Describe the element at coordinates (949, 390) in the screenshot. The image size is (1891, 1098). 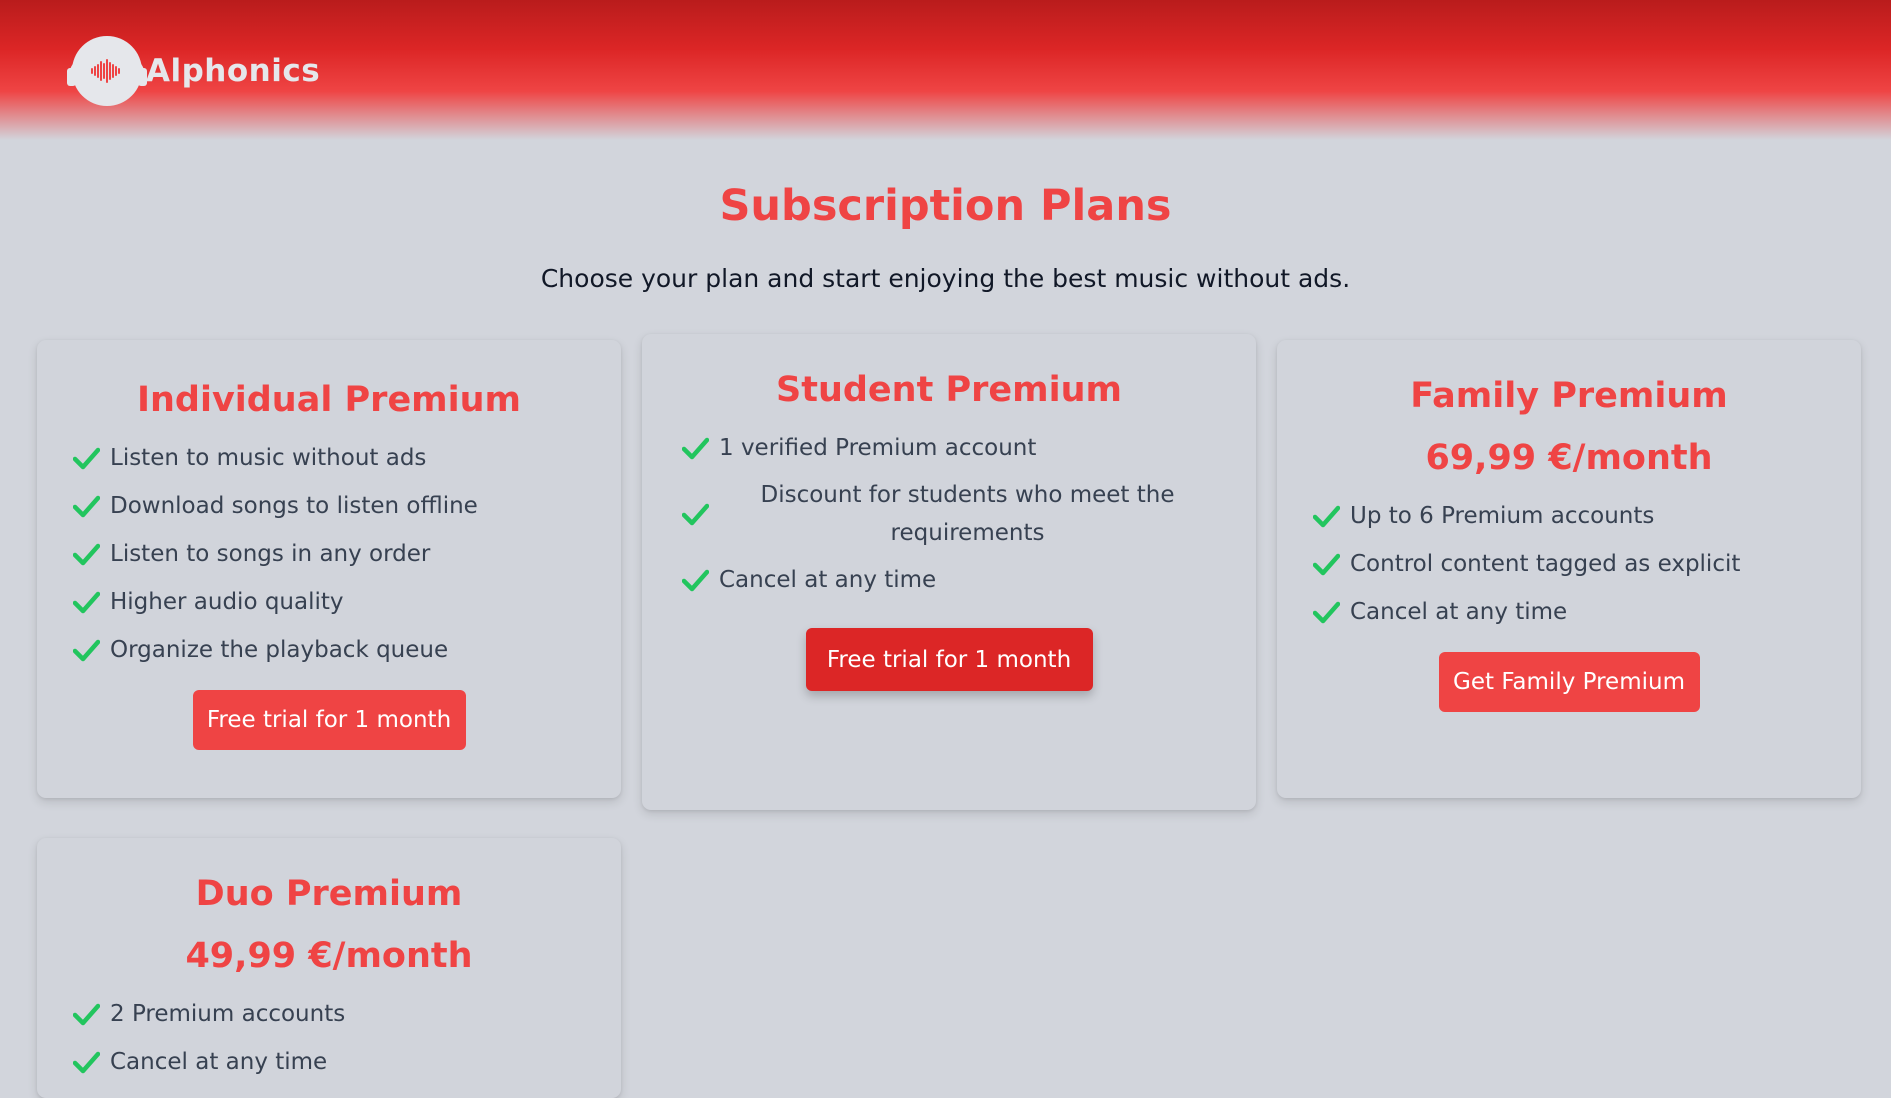
I see `plan-title: Student Premium` at that location.